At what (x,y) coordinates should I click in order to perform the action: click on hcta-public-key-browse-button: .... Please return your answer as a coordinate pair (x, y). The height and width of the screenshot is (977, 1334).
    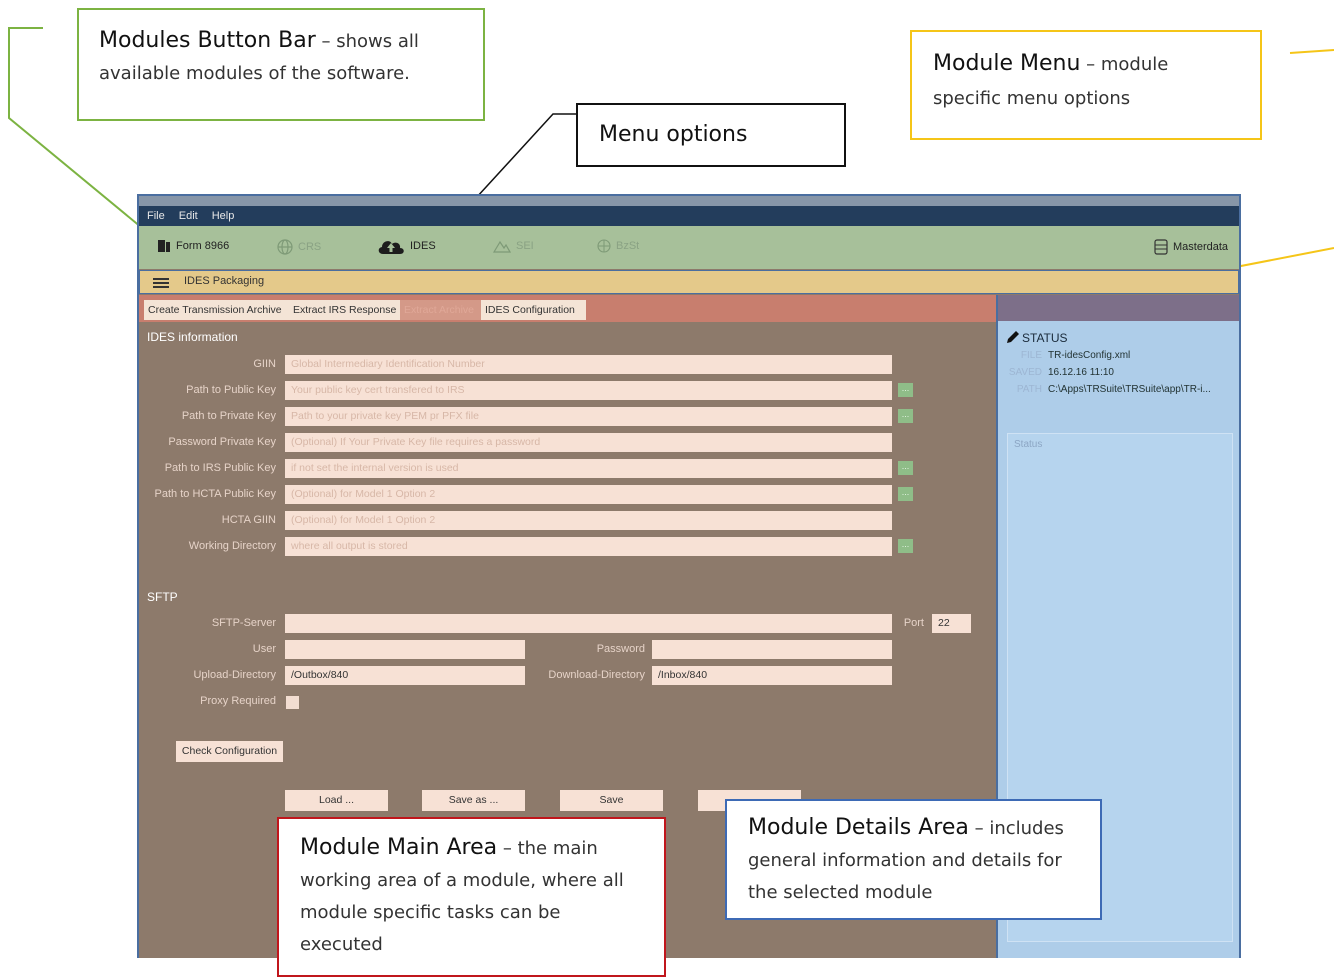
    Looking at the image, I should click on (905, 494).